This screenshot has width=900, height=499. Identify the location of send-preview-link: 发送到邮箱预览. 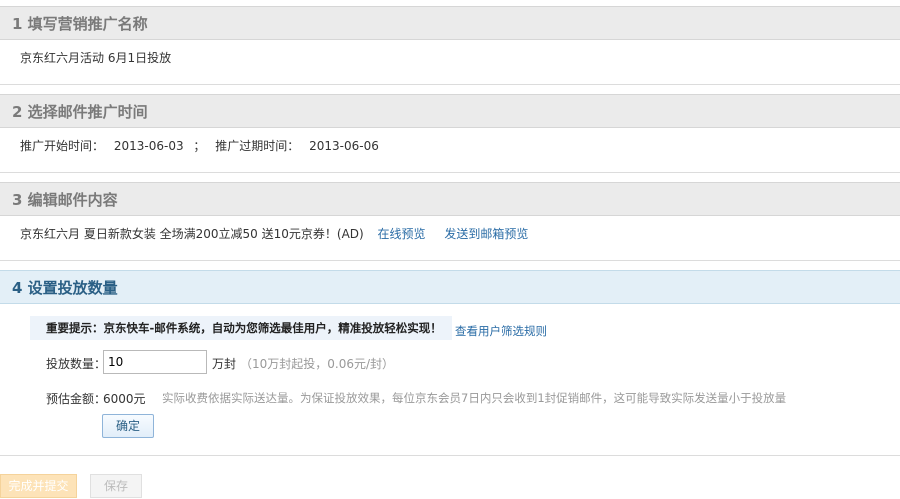
(486, 234).